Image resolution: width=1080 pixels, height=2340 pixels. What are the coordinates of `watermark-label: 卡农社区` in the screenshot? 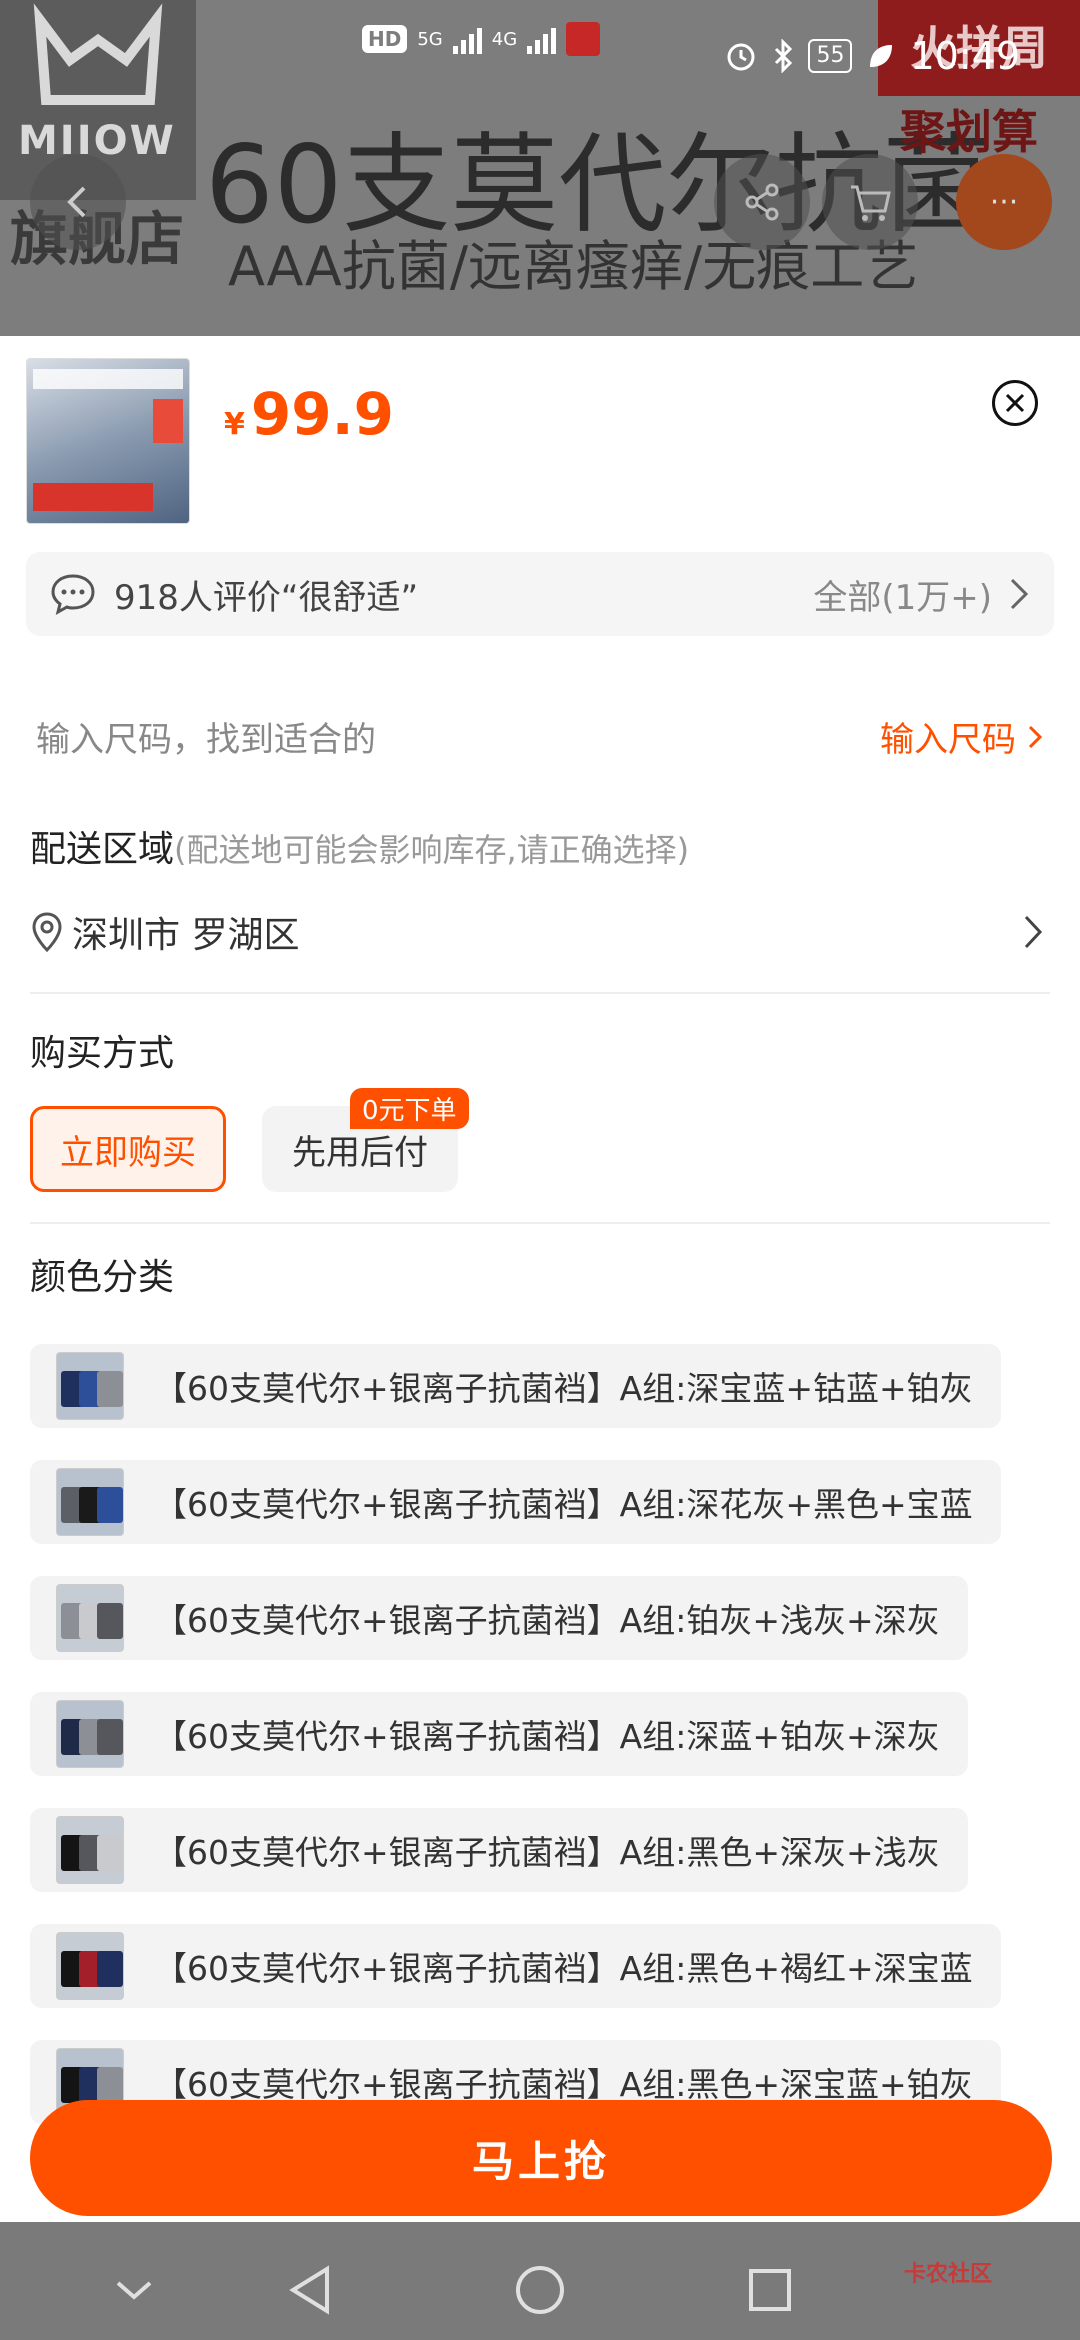 It's located at (948, 2274).